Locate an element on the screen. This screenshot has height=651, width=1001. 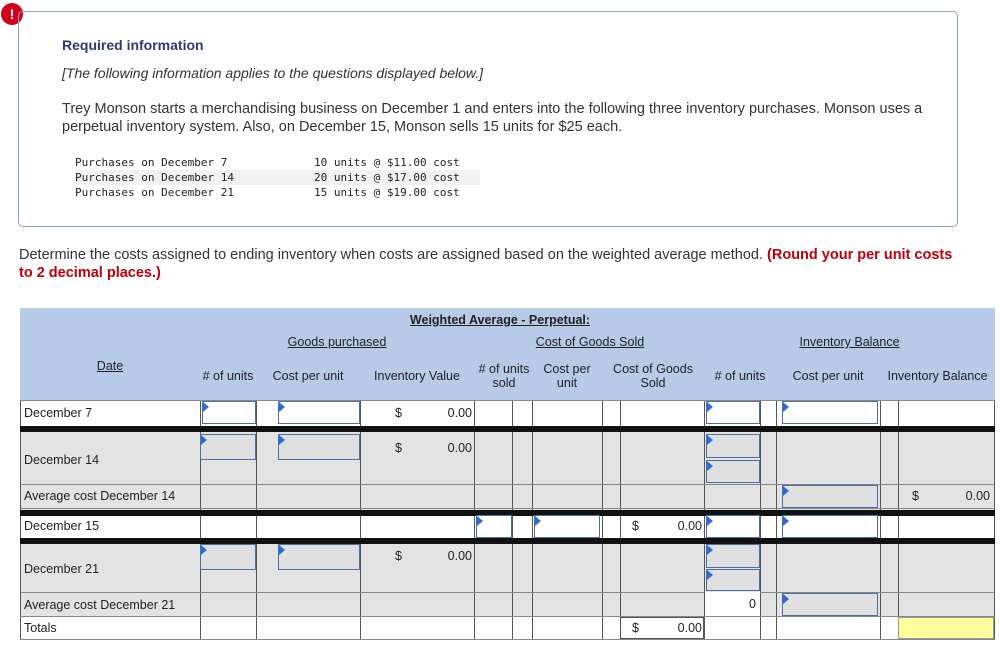
row-label-dec15: December 15 is located at coordinates (62, 526).